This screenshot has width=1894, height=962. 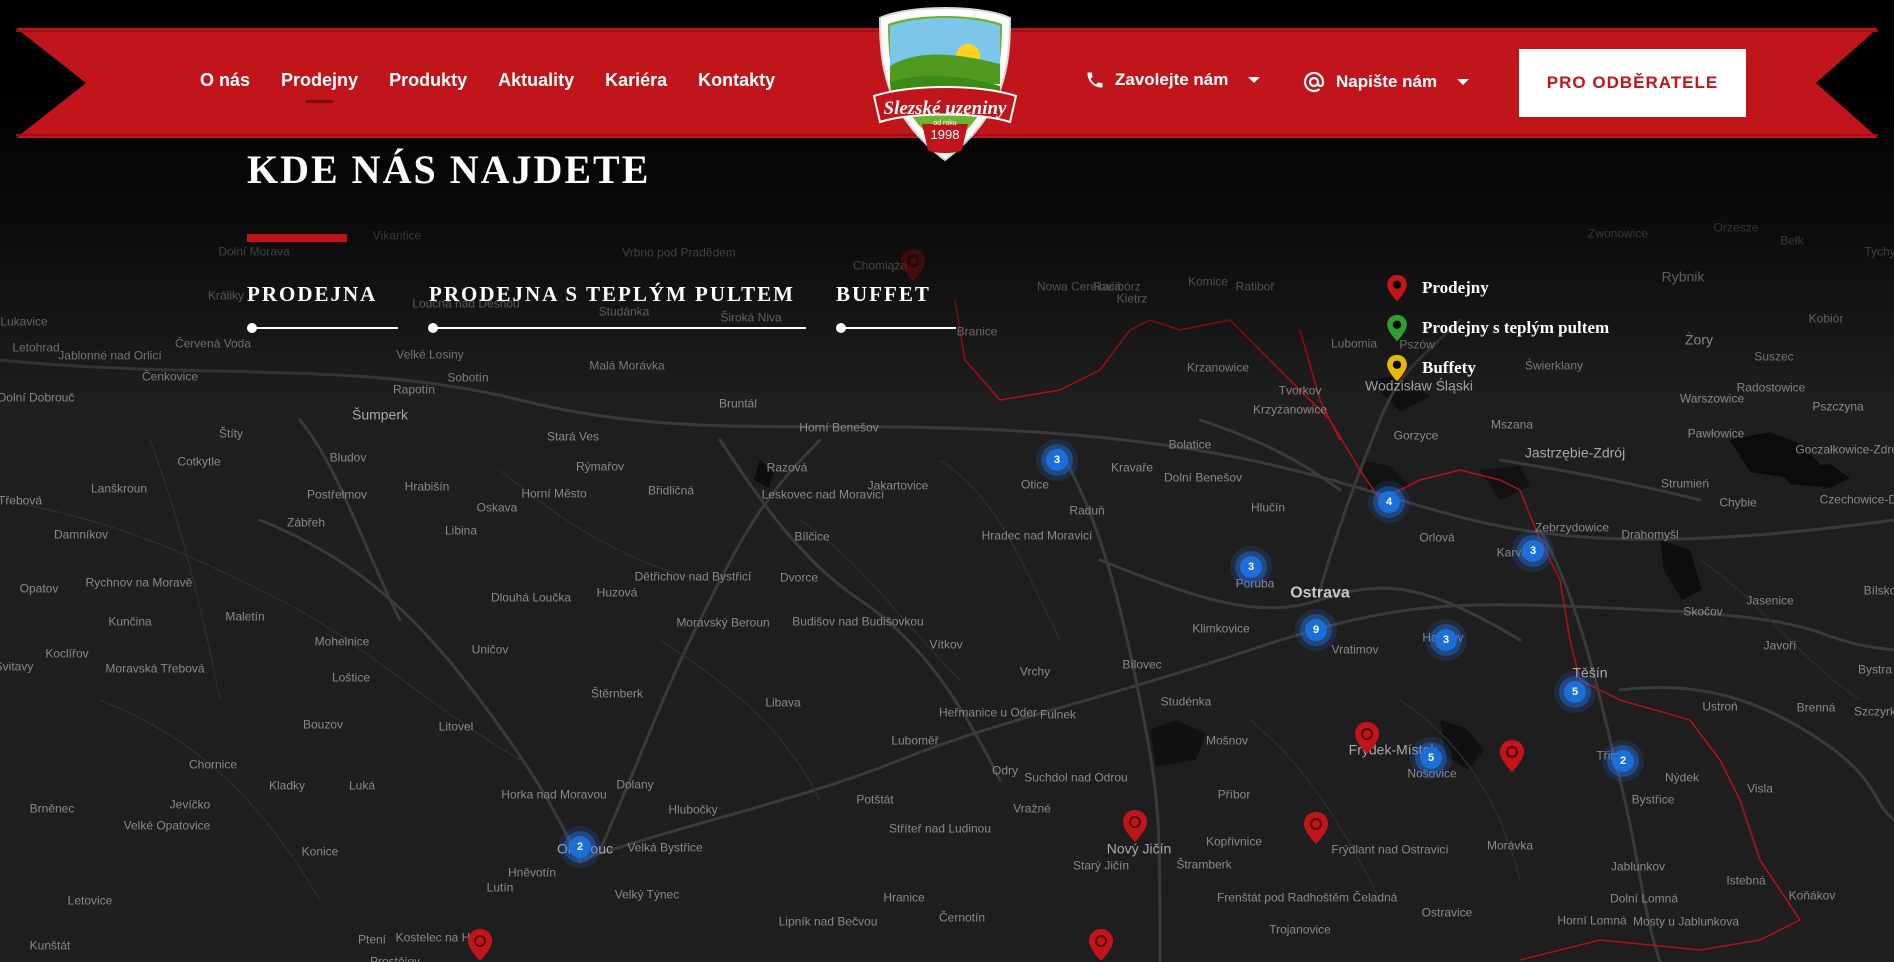 What do you see at coordinates (1455, 287) in the screenshot?
I see `legend-label: Prodejny` at bounding box center [1455, 287].